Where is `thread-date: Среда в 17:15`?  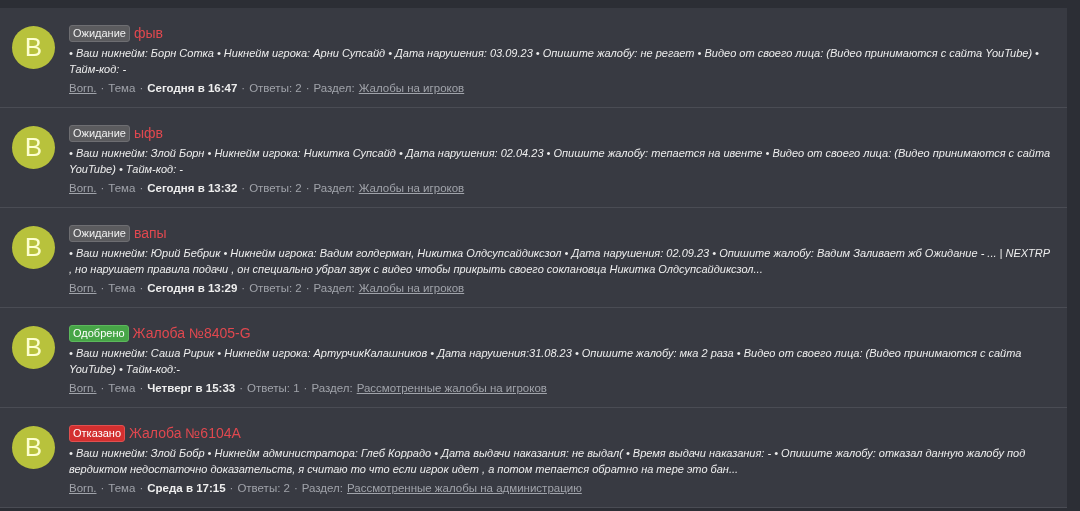 thread-date: Среда в 17:15 is located at coordinates (186, 488).